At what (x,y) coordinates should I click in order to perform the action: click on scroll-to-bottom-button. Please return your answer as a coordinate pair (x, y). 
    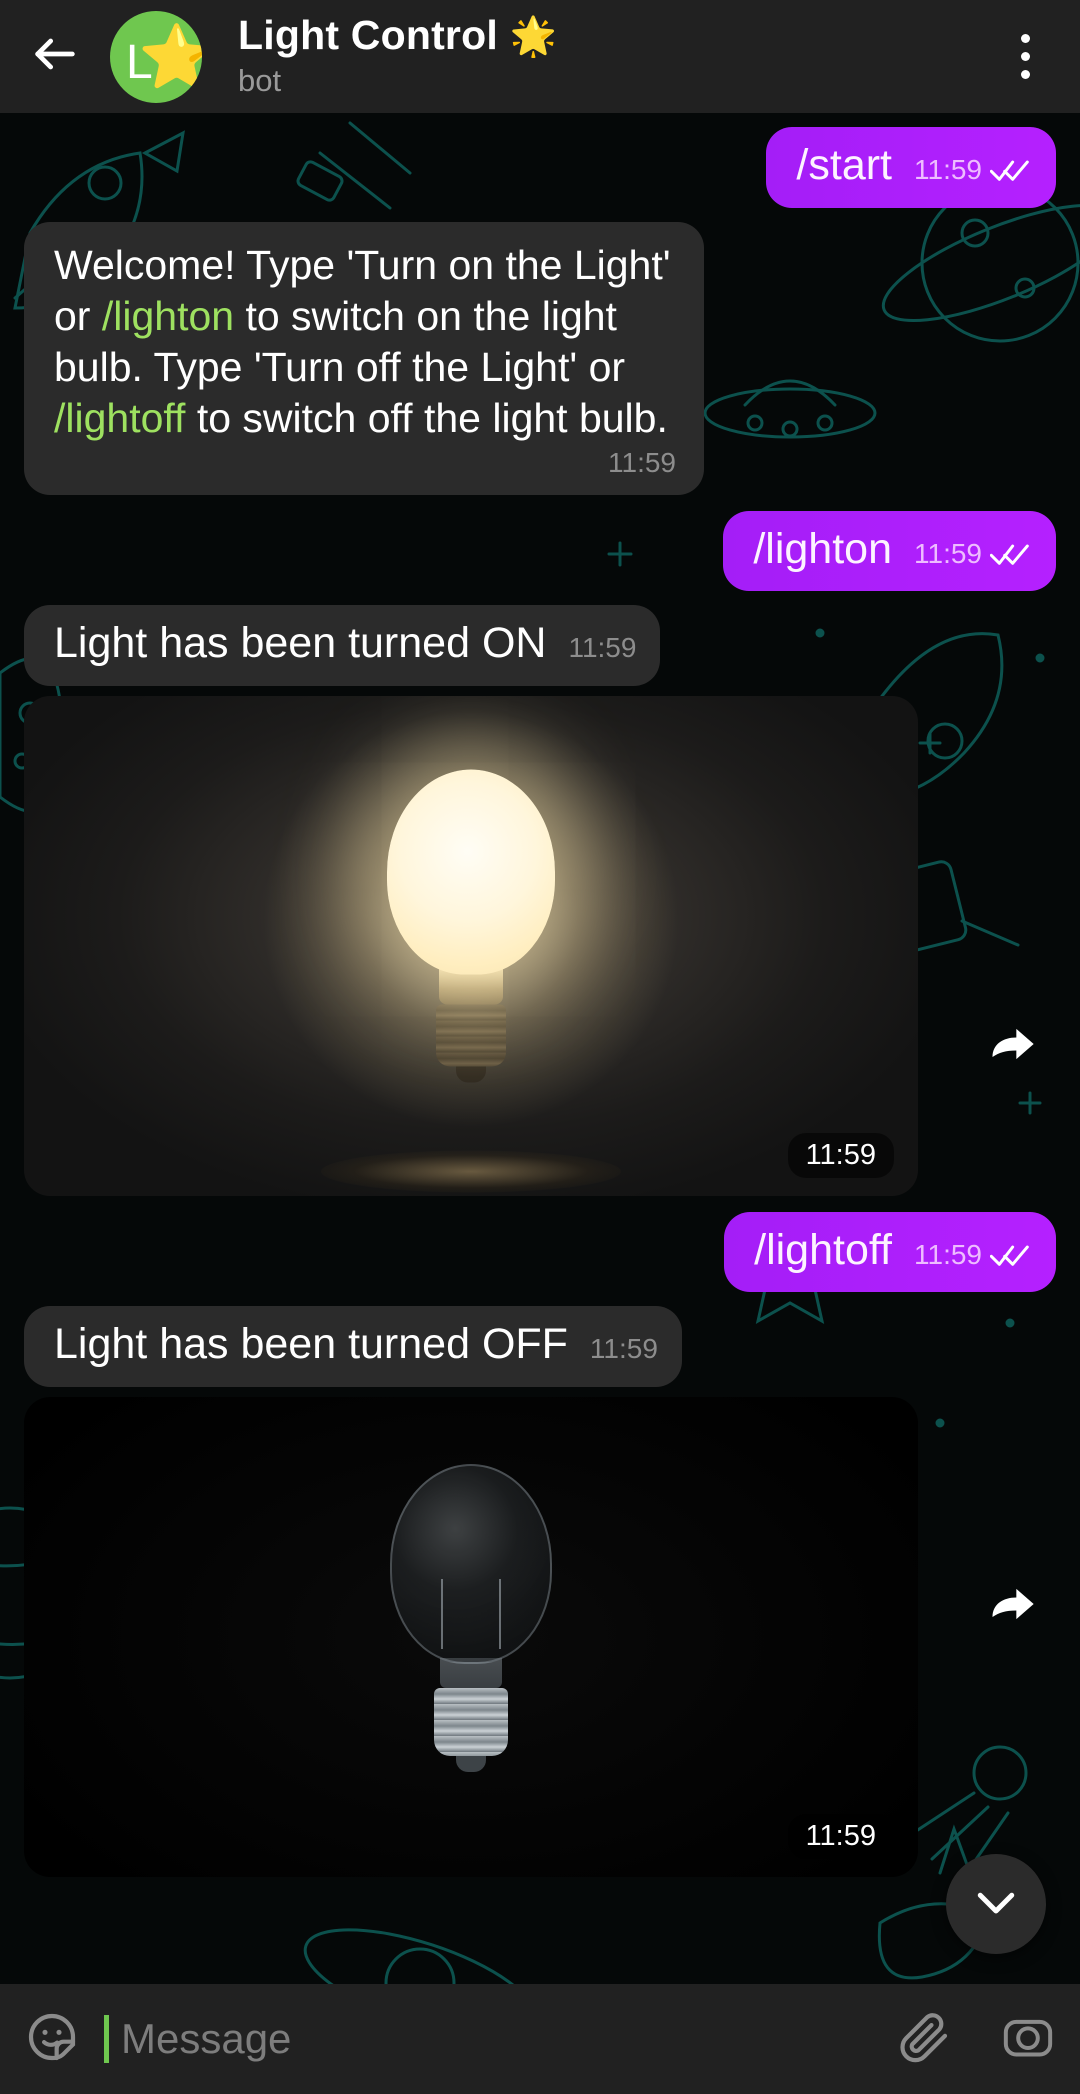
    Looking at the image, I should click on (996, 1904).